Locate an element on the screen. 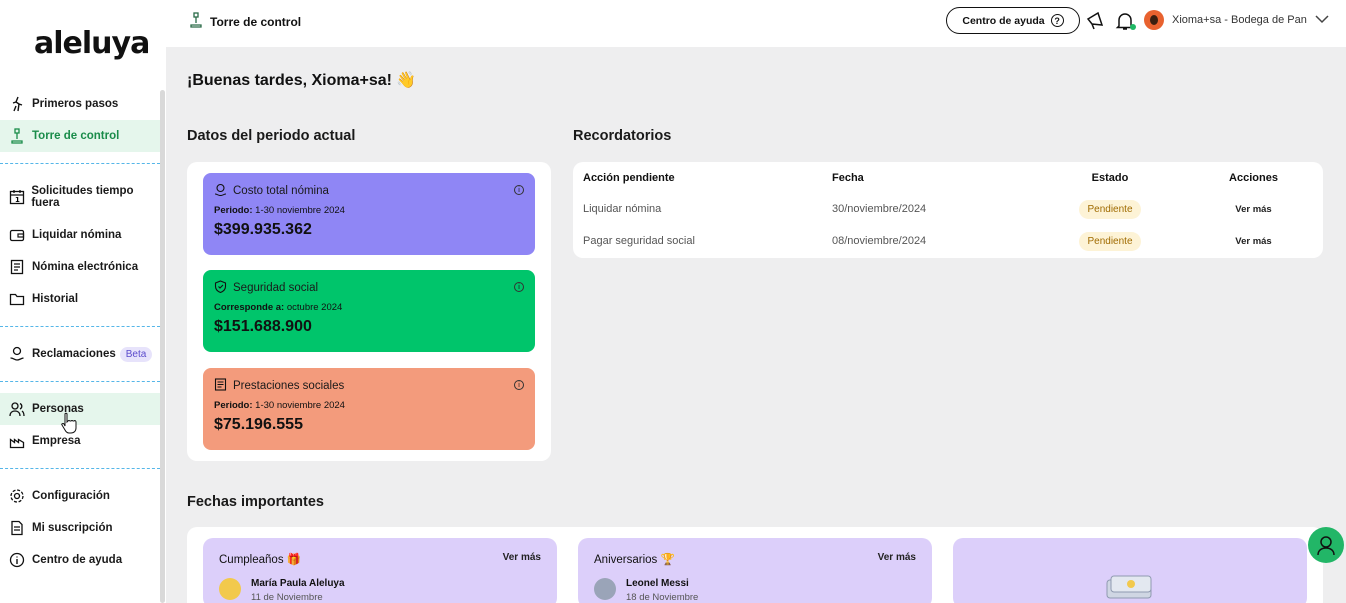 The width and height of the screenshot is (1346, 603). column-header: Fecha is located at coordinates (848, 177).